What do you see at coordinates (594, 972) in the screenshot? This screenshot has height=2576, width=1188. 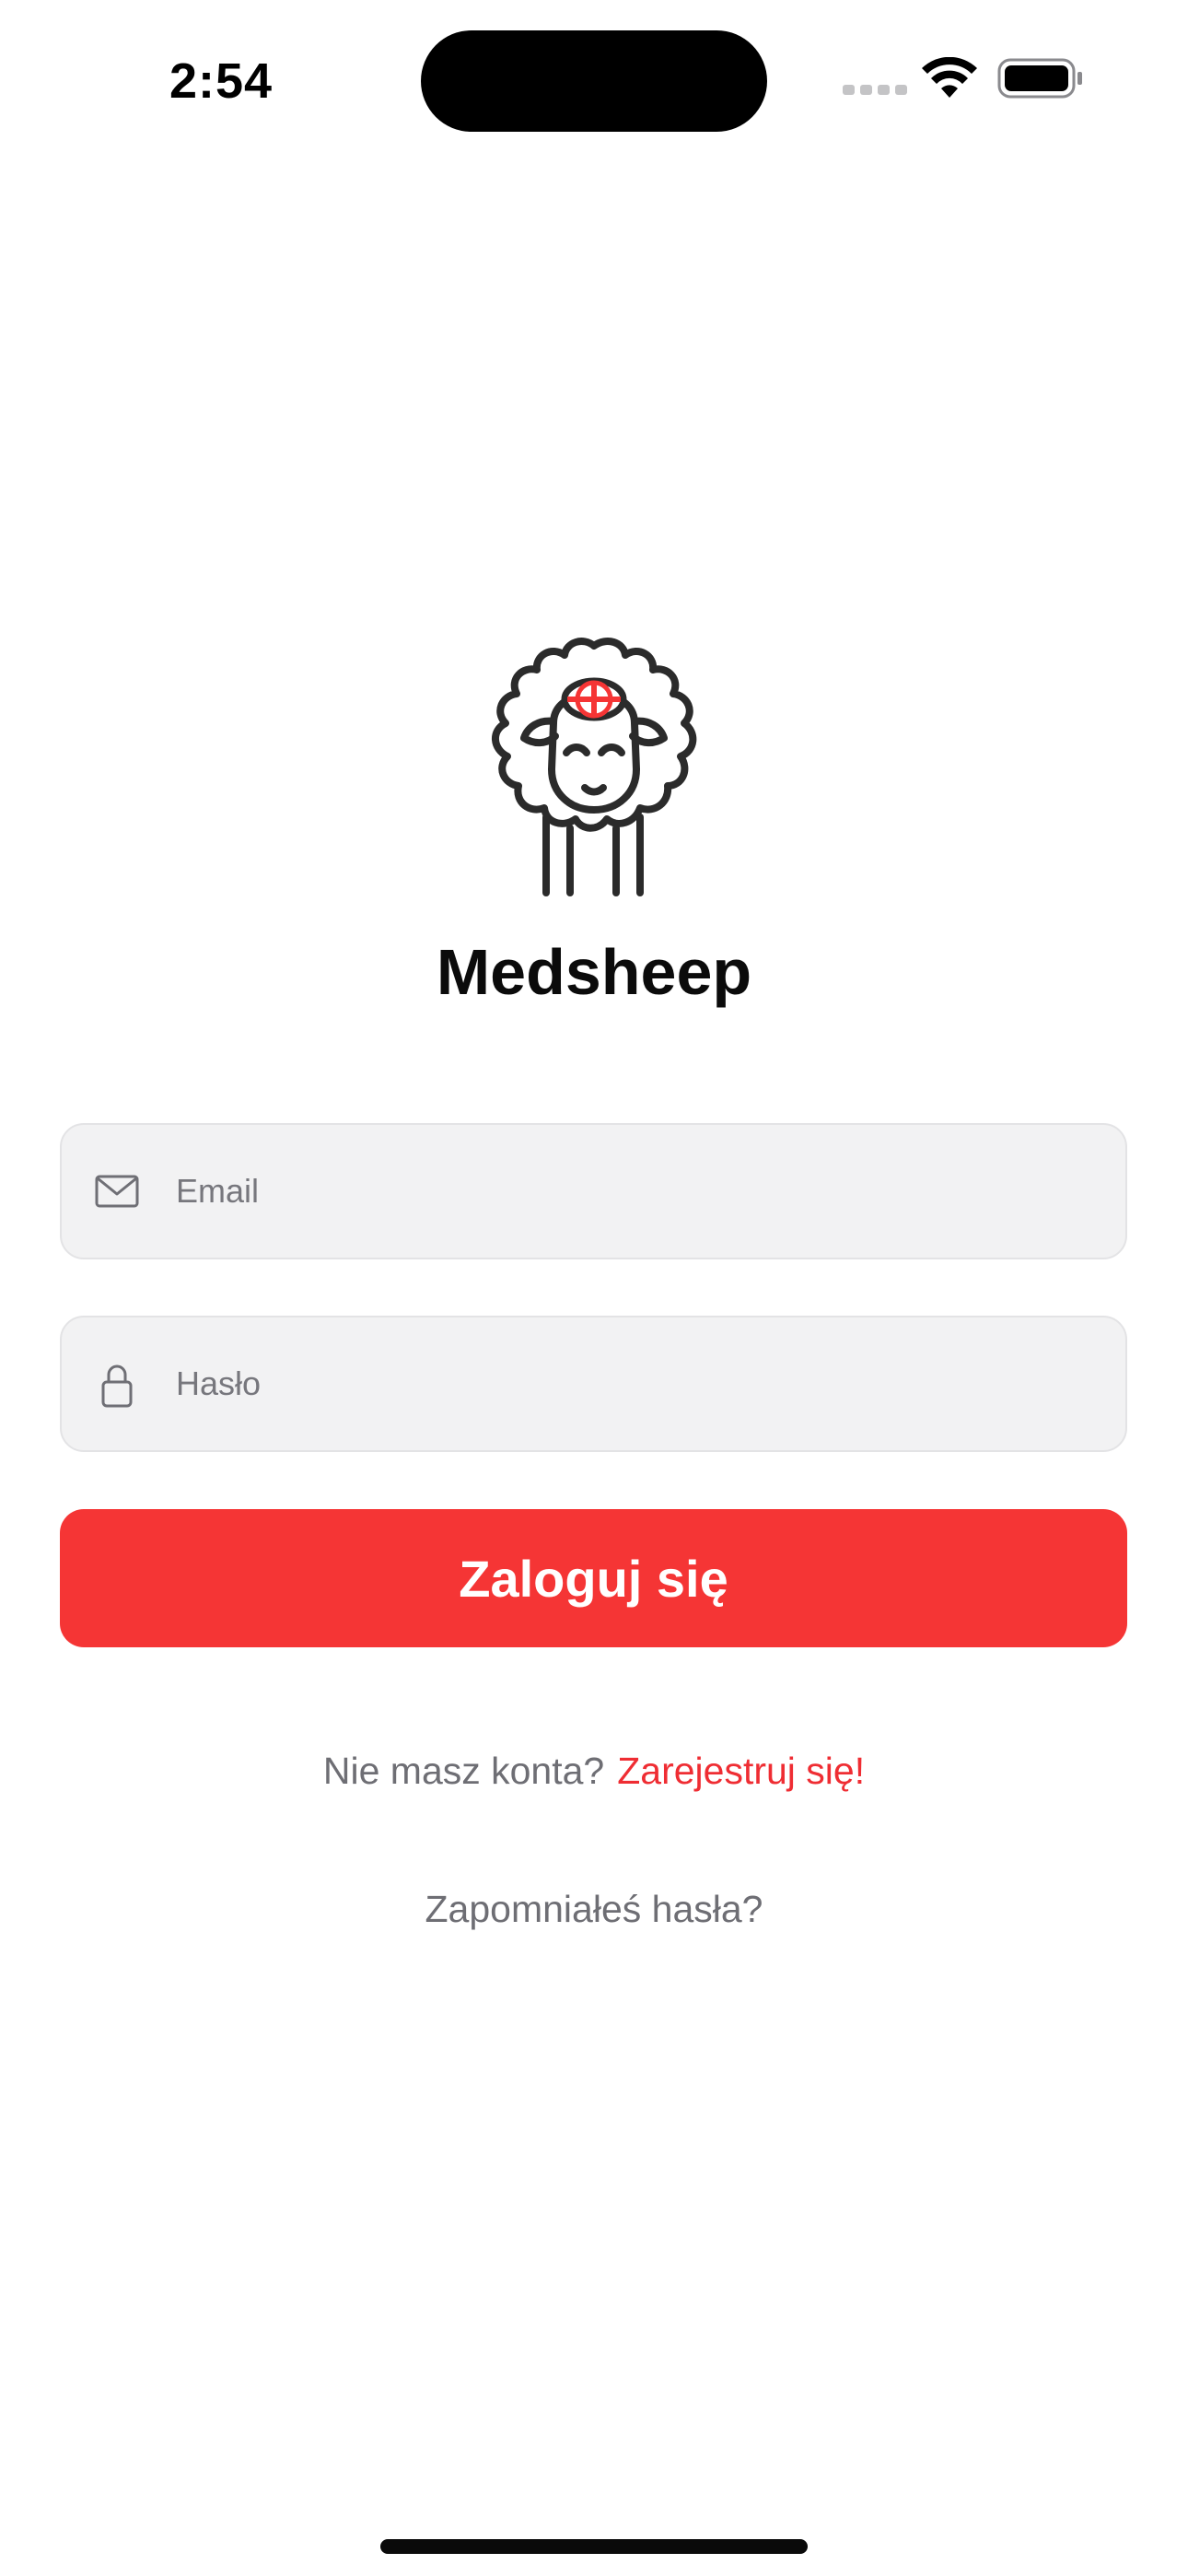 I see `app-title: Medsheep` at bounding box center [594, 972].